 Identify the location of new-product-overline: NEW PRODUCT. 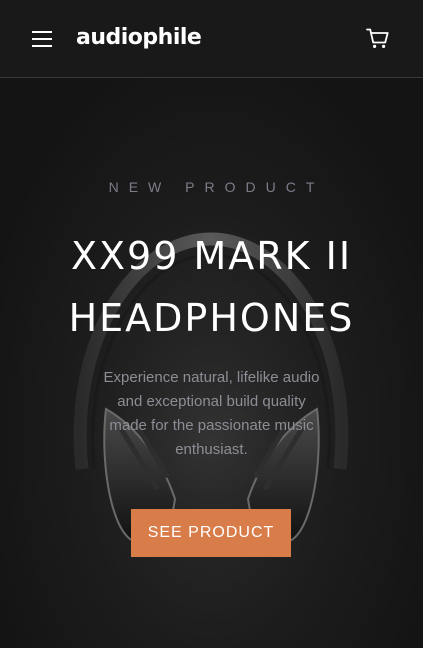
(216, 187).